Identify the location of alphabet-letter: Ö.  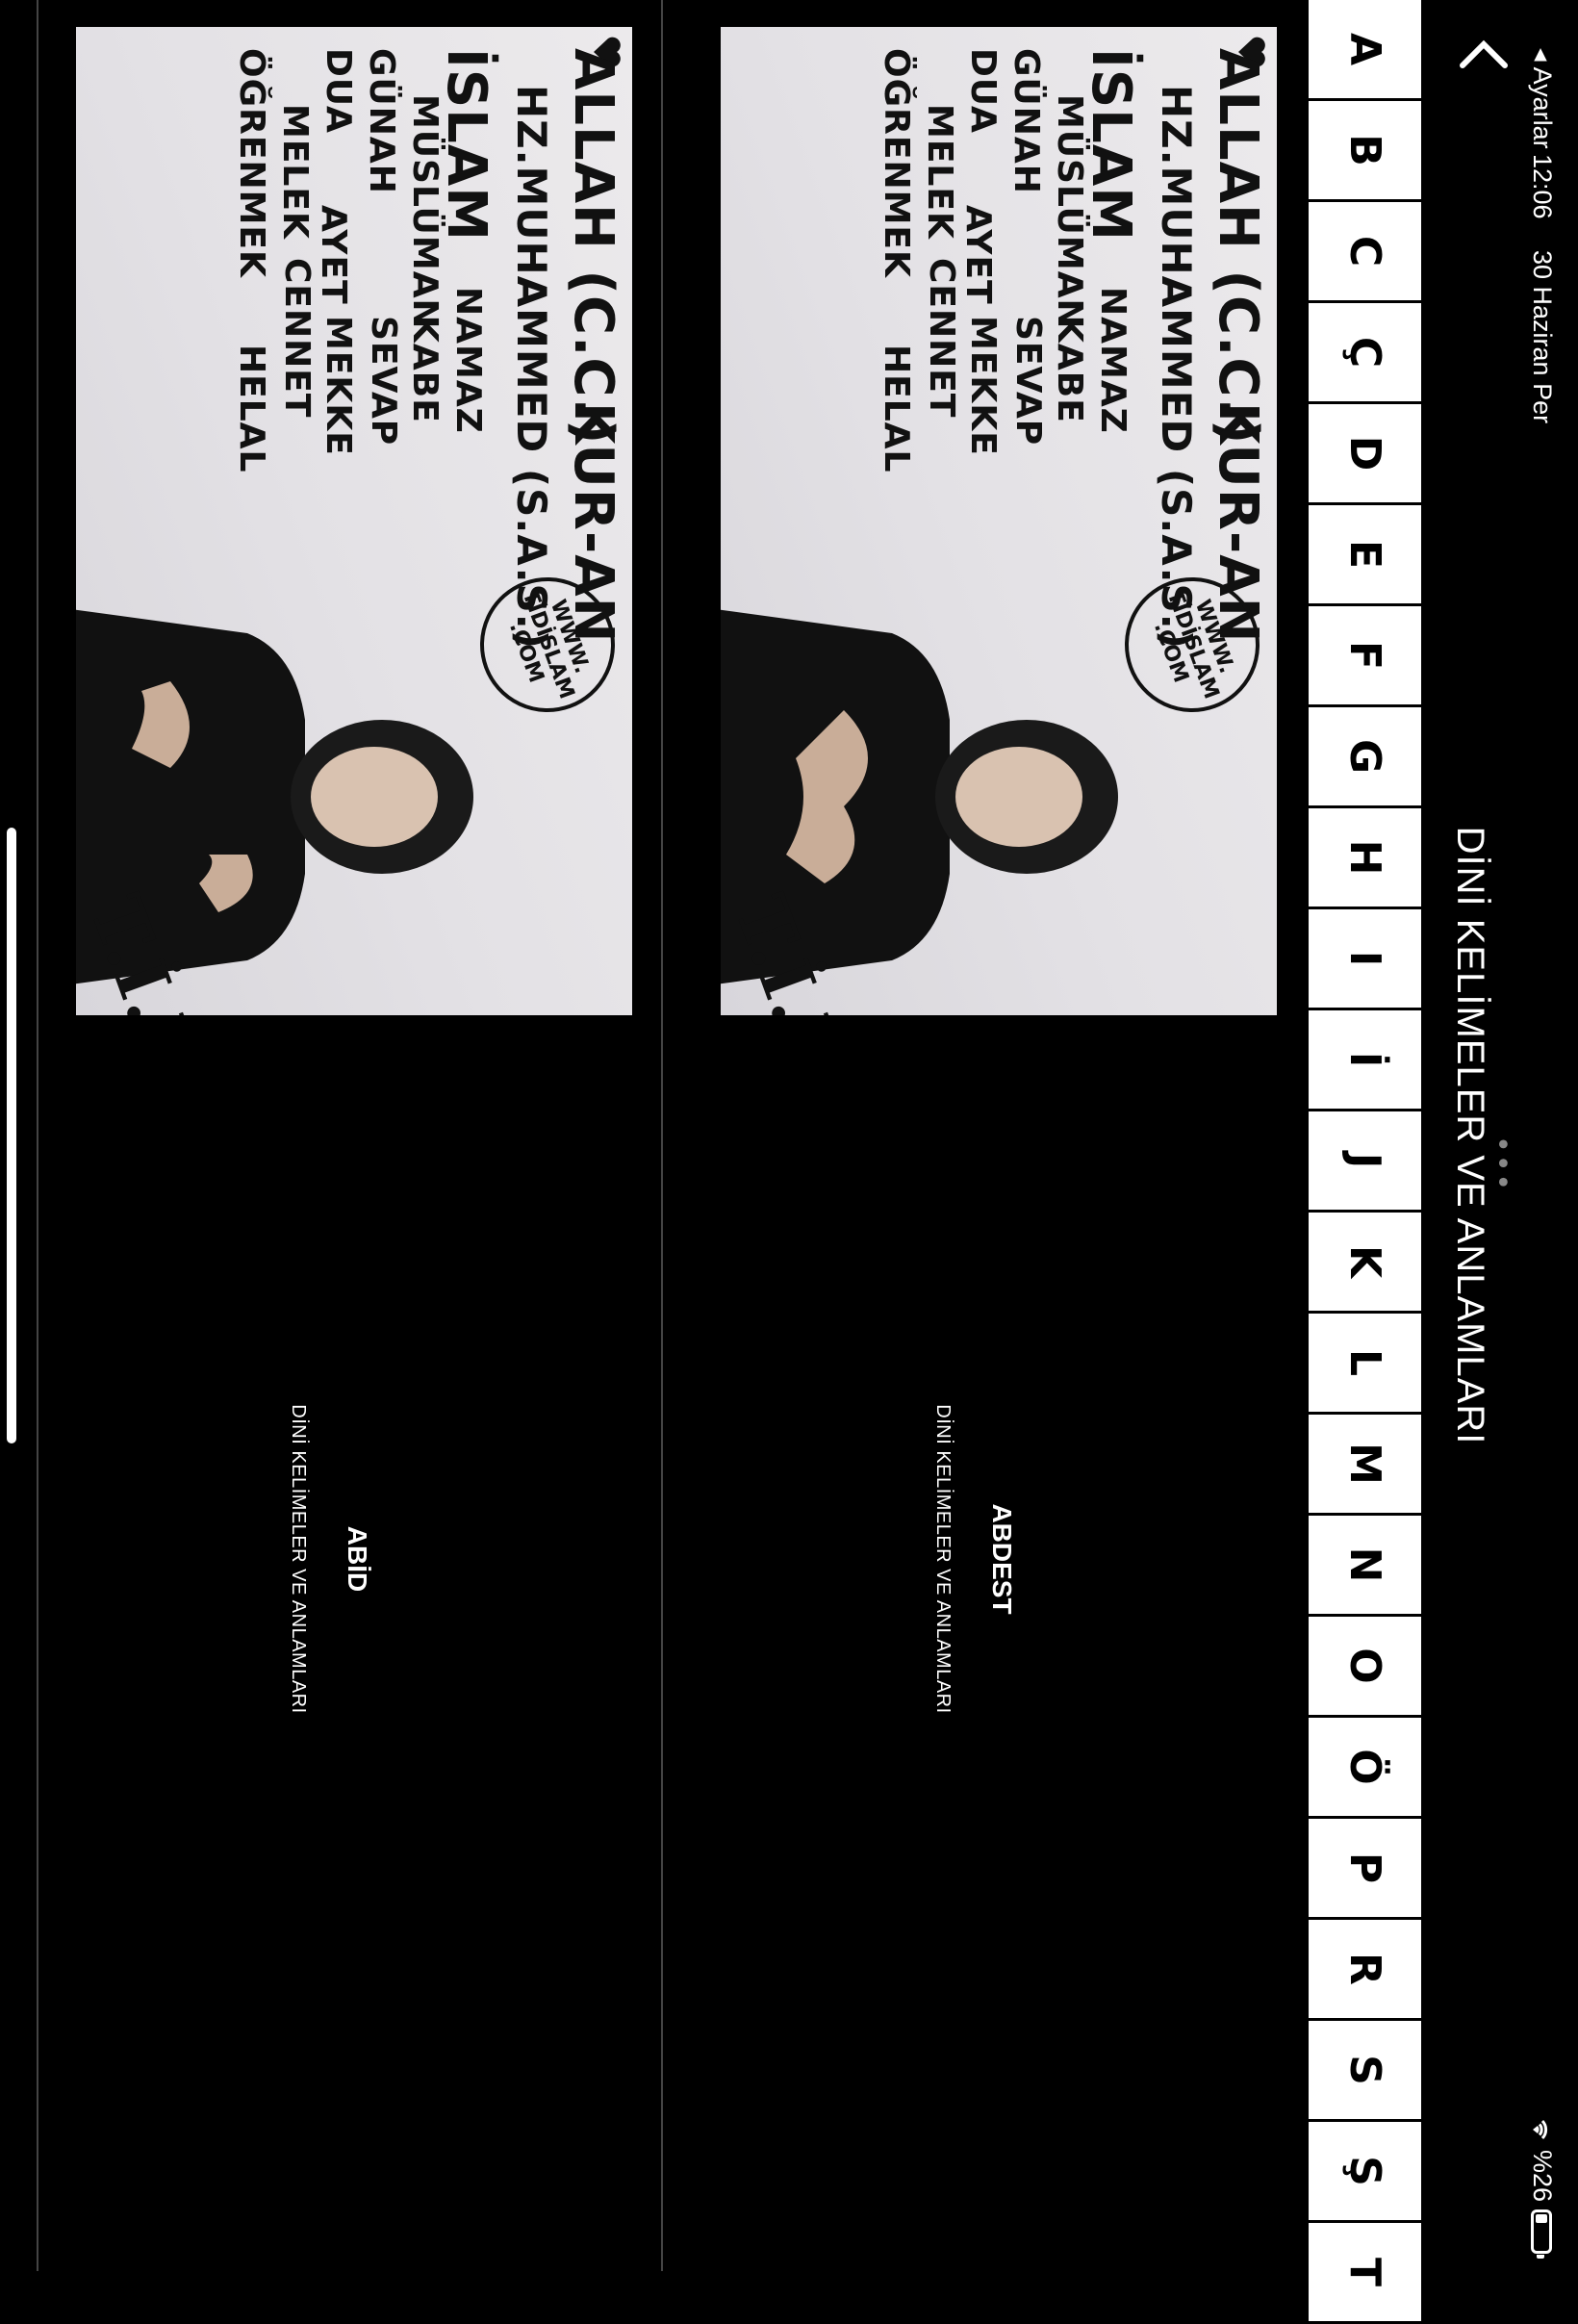
(1363, 1769).